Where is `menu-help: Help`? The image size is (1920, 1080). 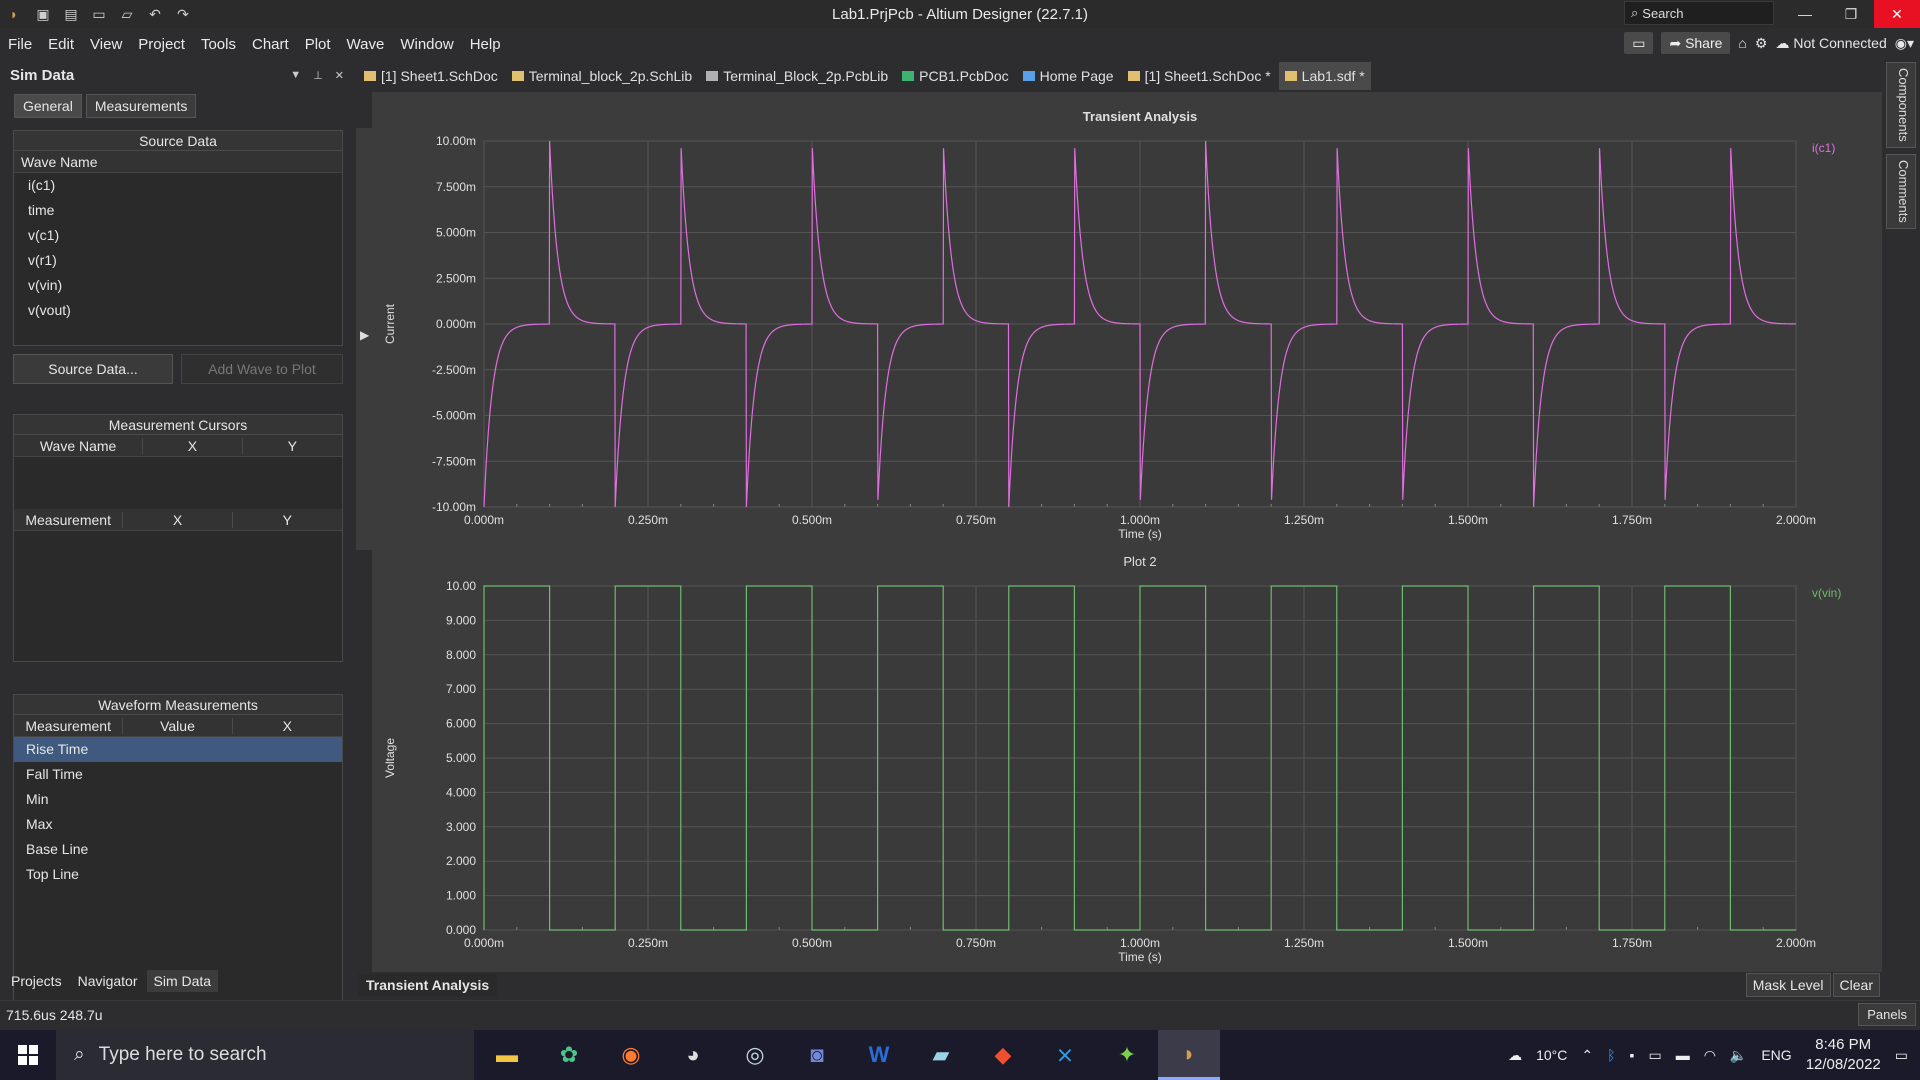 menu-help: Help is located at coordinates (485, 44).